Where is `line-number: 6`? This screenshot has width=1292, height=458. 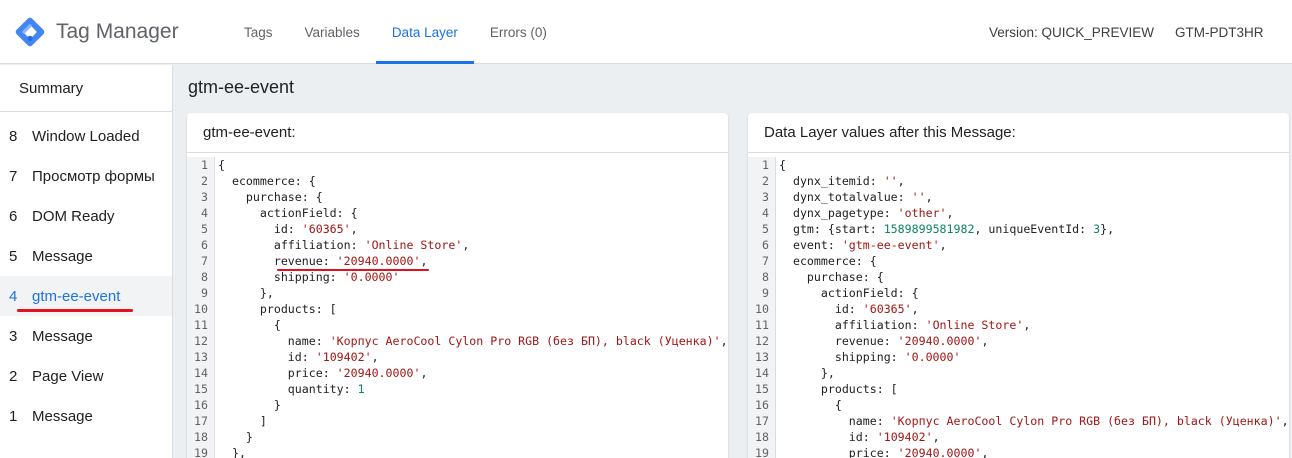 line-number: 6 is located at coordinates (762, 245).